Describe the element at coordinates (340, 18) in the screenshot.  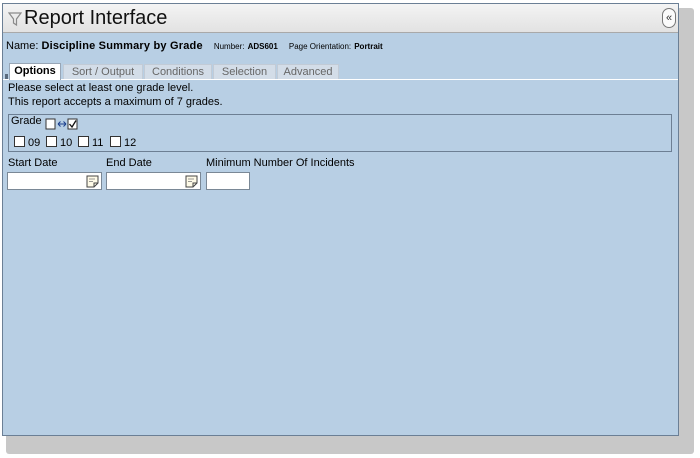
I see `title-bar: Report Interface «` at that location.